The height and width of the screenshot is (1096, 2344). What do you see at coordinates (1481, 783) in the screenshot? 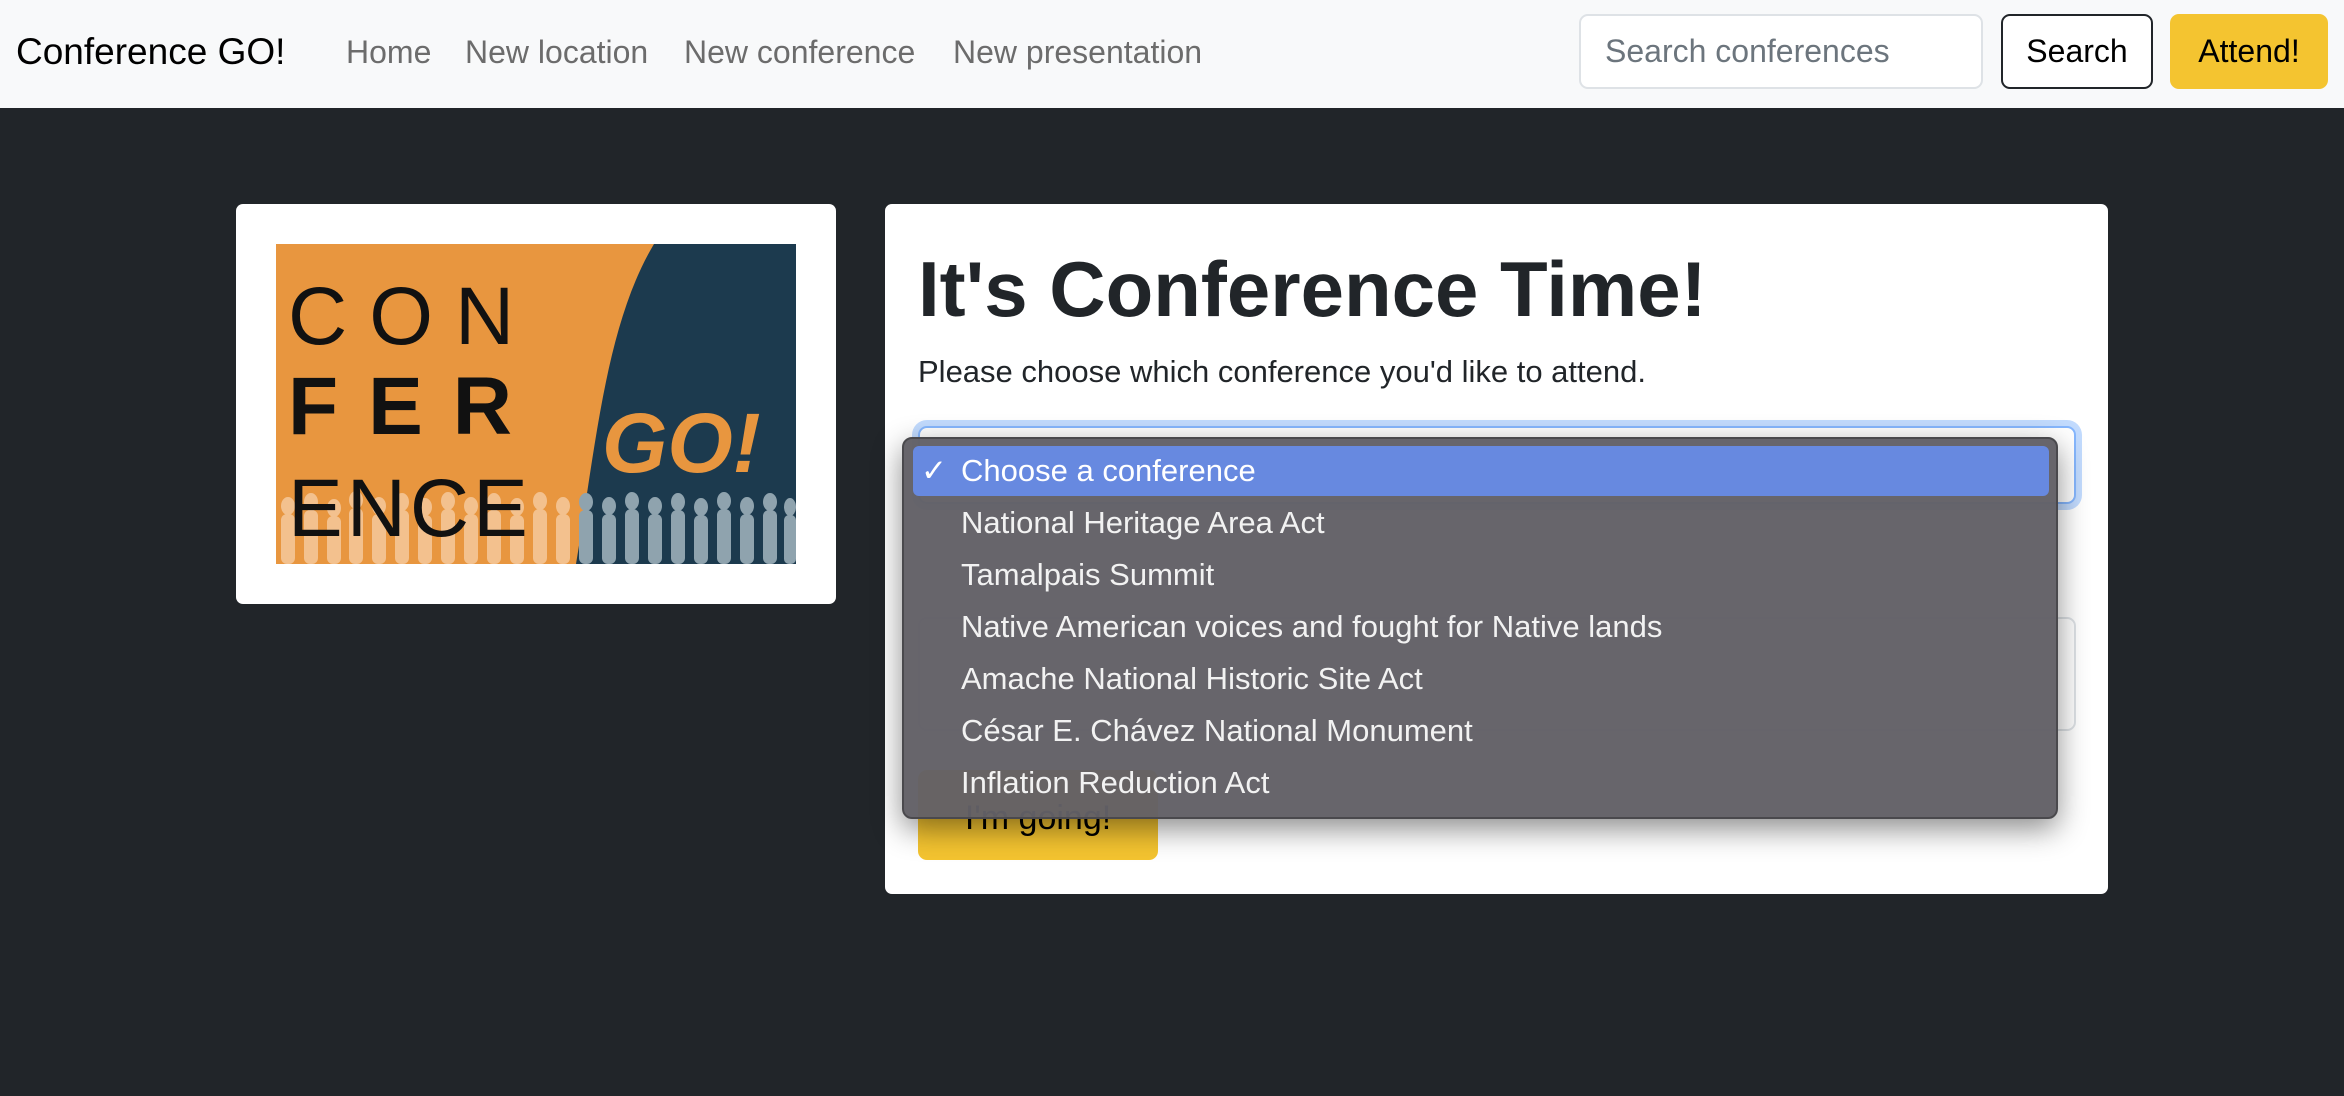
I see `dropdown-option: Inflation Reduction Act` at bounding box center [1481, 783].